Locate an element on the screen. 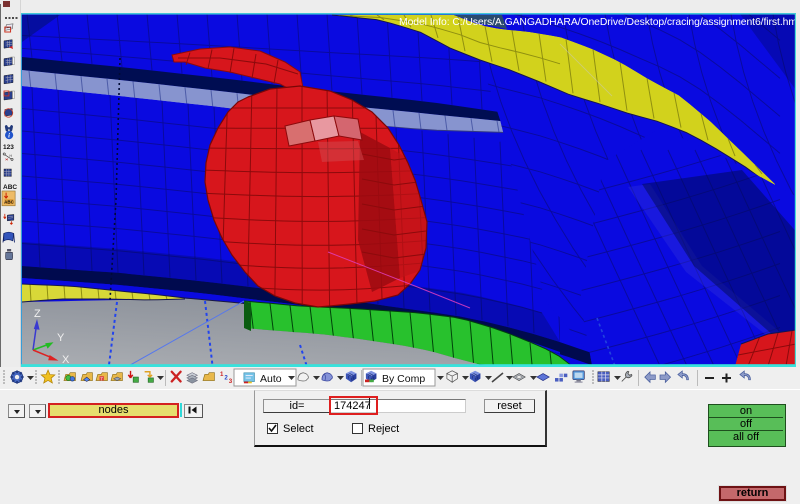 The width and height of the screenshot is (800, 504). svg-text: T is located at coordinates (101, 379).